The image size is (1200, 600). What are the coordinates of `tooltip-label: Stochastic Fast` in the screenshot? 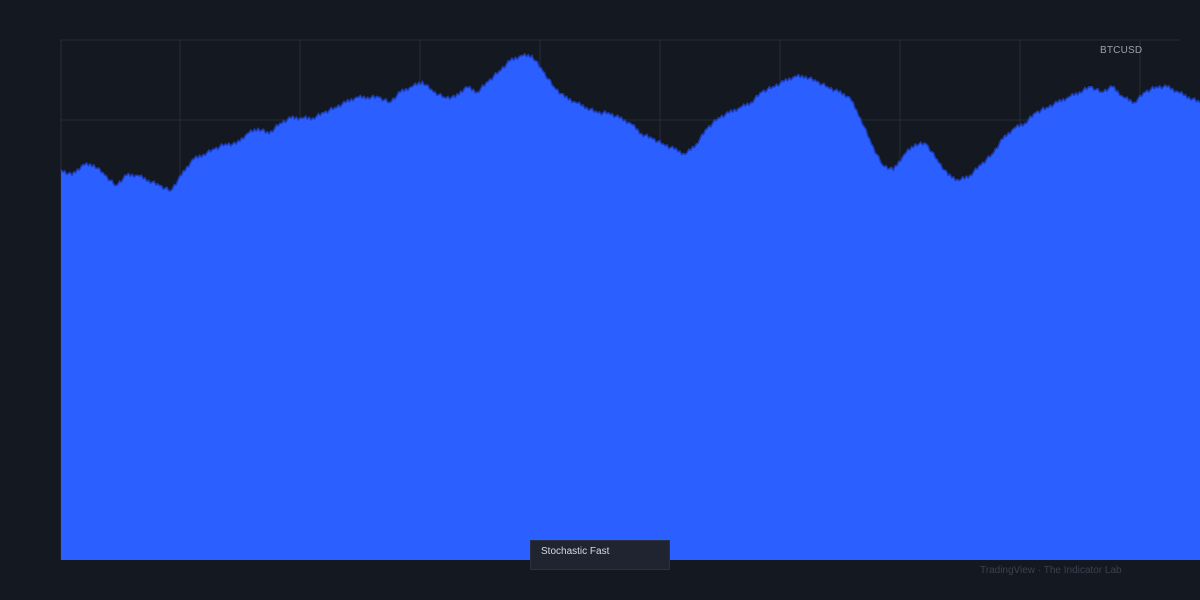 It's located at (575, 551).